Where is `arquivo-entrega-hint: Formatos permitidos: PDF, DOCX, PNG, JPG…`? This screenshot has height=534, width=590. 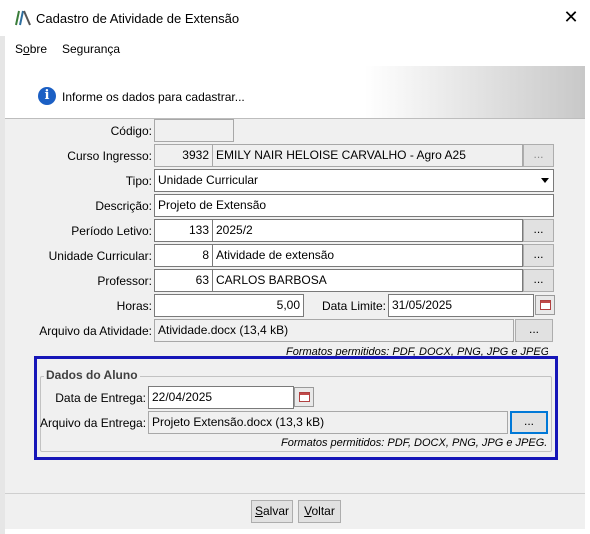 arquivo-entrega-hint: Formatos permitidos: PDF, DOCX, PNG, JPG… is located at coordinates (414, 443).